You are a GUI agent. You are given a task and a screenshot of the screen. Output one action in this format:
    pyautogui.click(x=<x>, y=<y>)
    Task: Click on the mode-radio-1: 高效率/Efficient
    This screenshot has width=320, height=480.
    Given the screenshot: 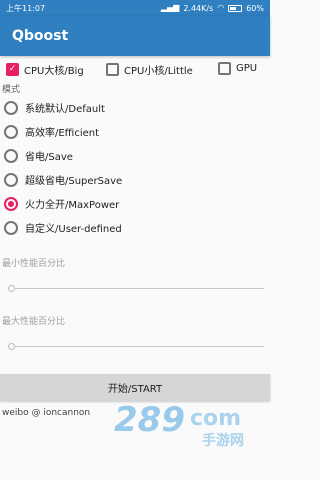 What is the action you would take?
    pyautogui.click(x=51, y=131)
    